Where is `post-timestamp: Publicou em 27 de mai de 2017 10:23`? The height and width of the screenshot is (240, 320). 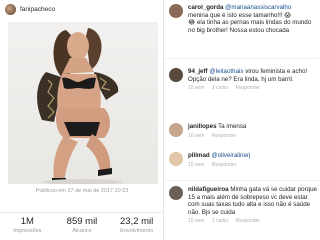 post-timestamp: Publicou em 27 de mai de 2017 10:23 is located at coordinates (82, 191).